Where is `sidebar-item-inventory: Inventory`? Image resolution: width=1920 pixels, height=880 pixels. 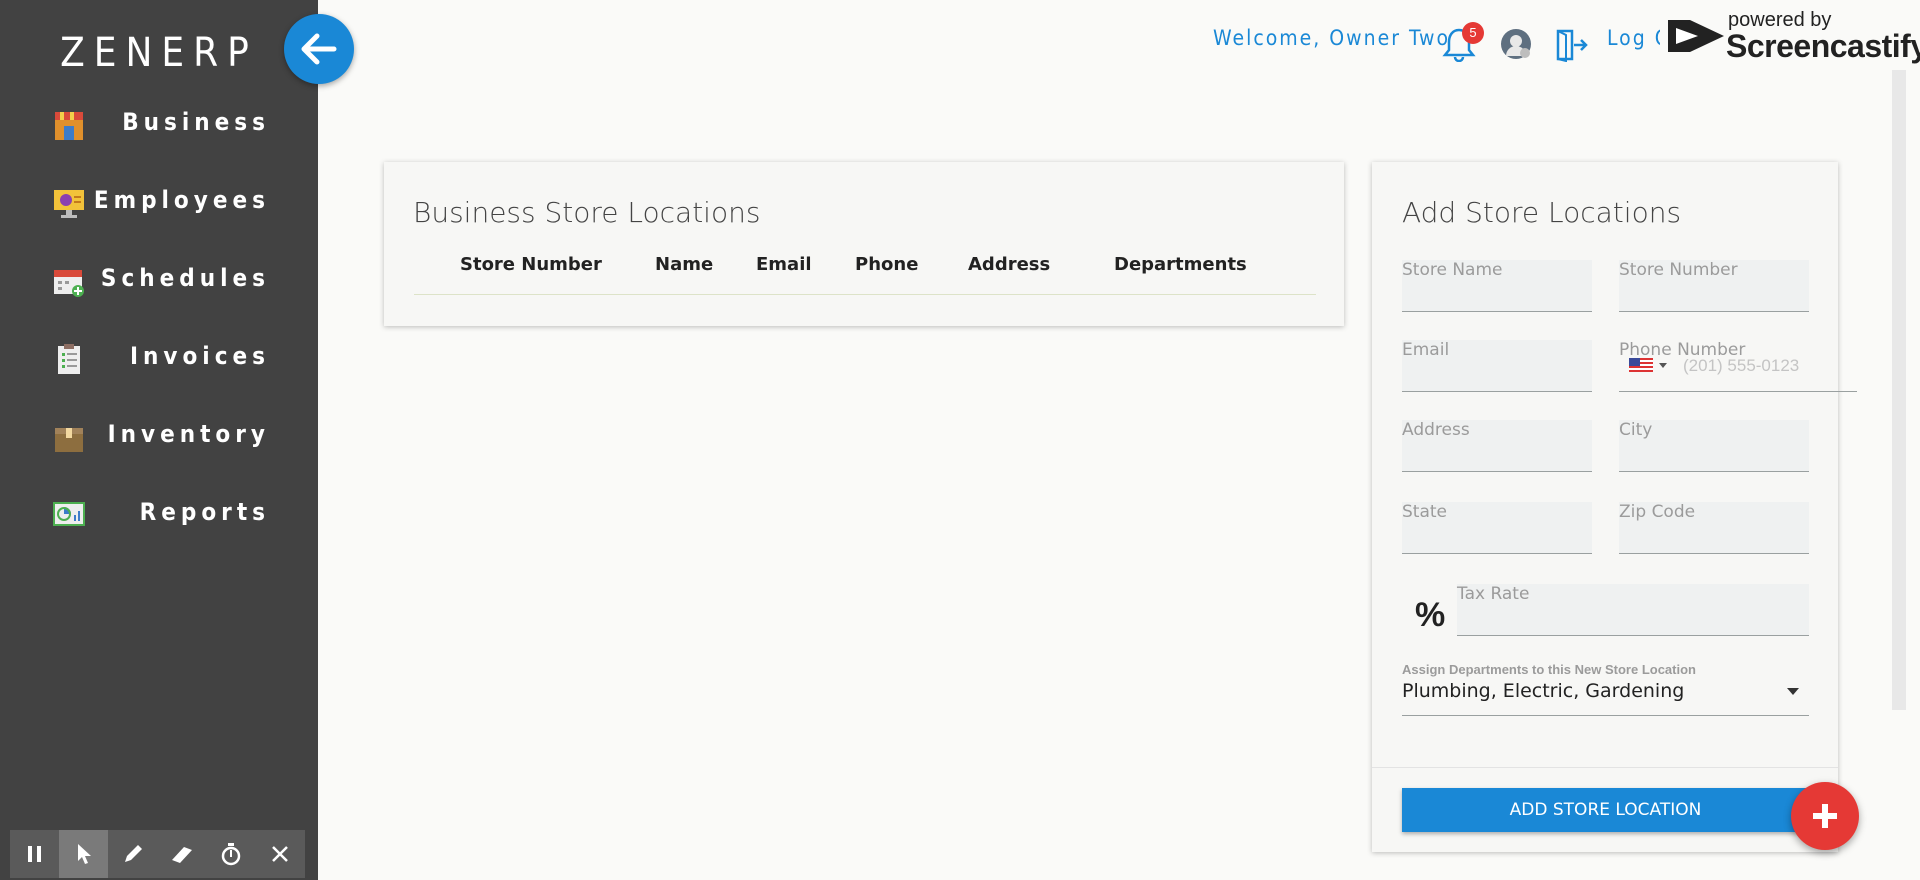 sidebar-item-inventory: Inventory is located at coordinates (159, 438).